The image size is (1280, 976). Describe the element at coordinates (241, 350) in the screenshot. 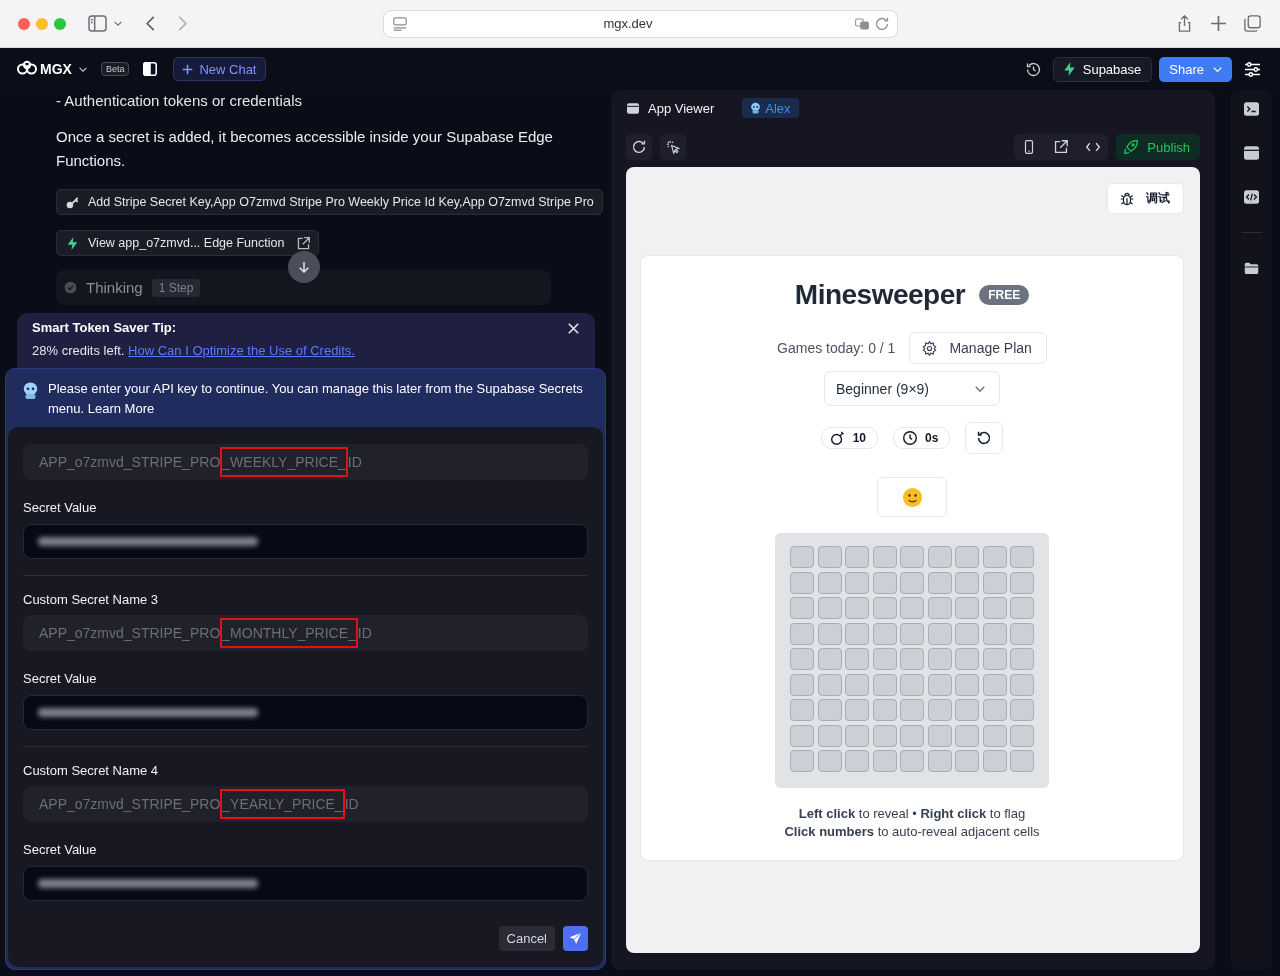

I see `optimize-credits-link: How Can I Optimize the Use of Credits.` at that location.